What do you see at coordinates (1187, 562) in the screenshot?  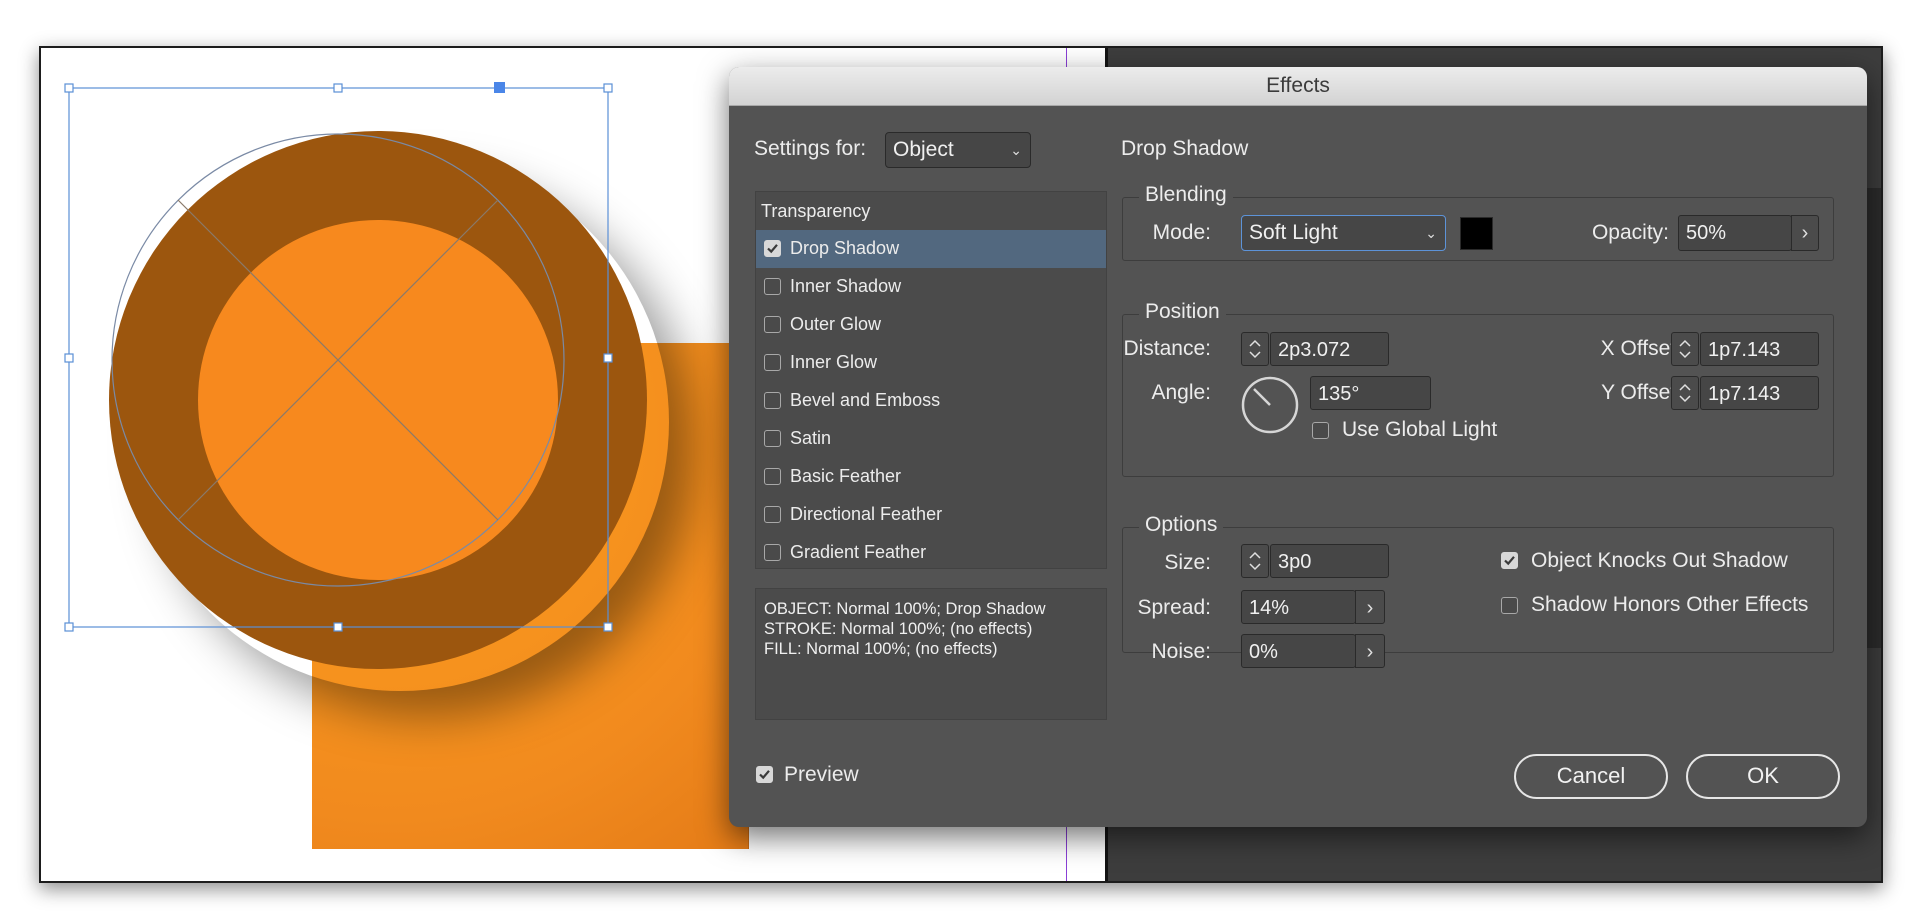 I see `size-label: Size:` at bounding box center [1187, 562].